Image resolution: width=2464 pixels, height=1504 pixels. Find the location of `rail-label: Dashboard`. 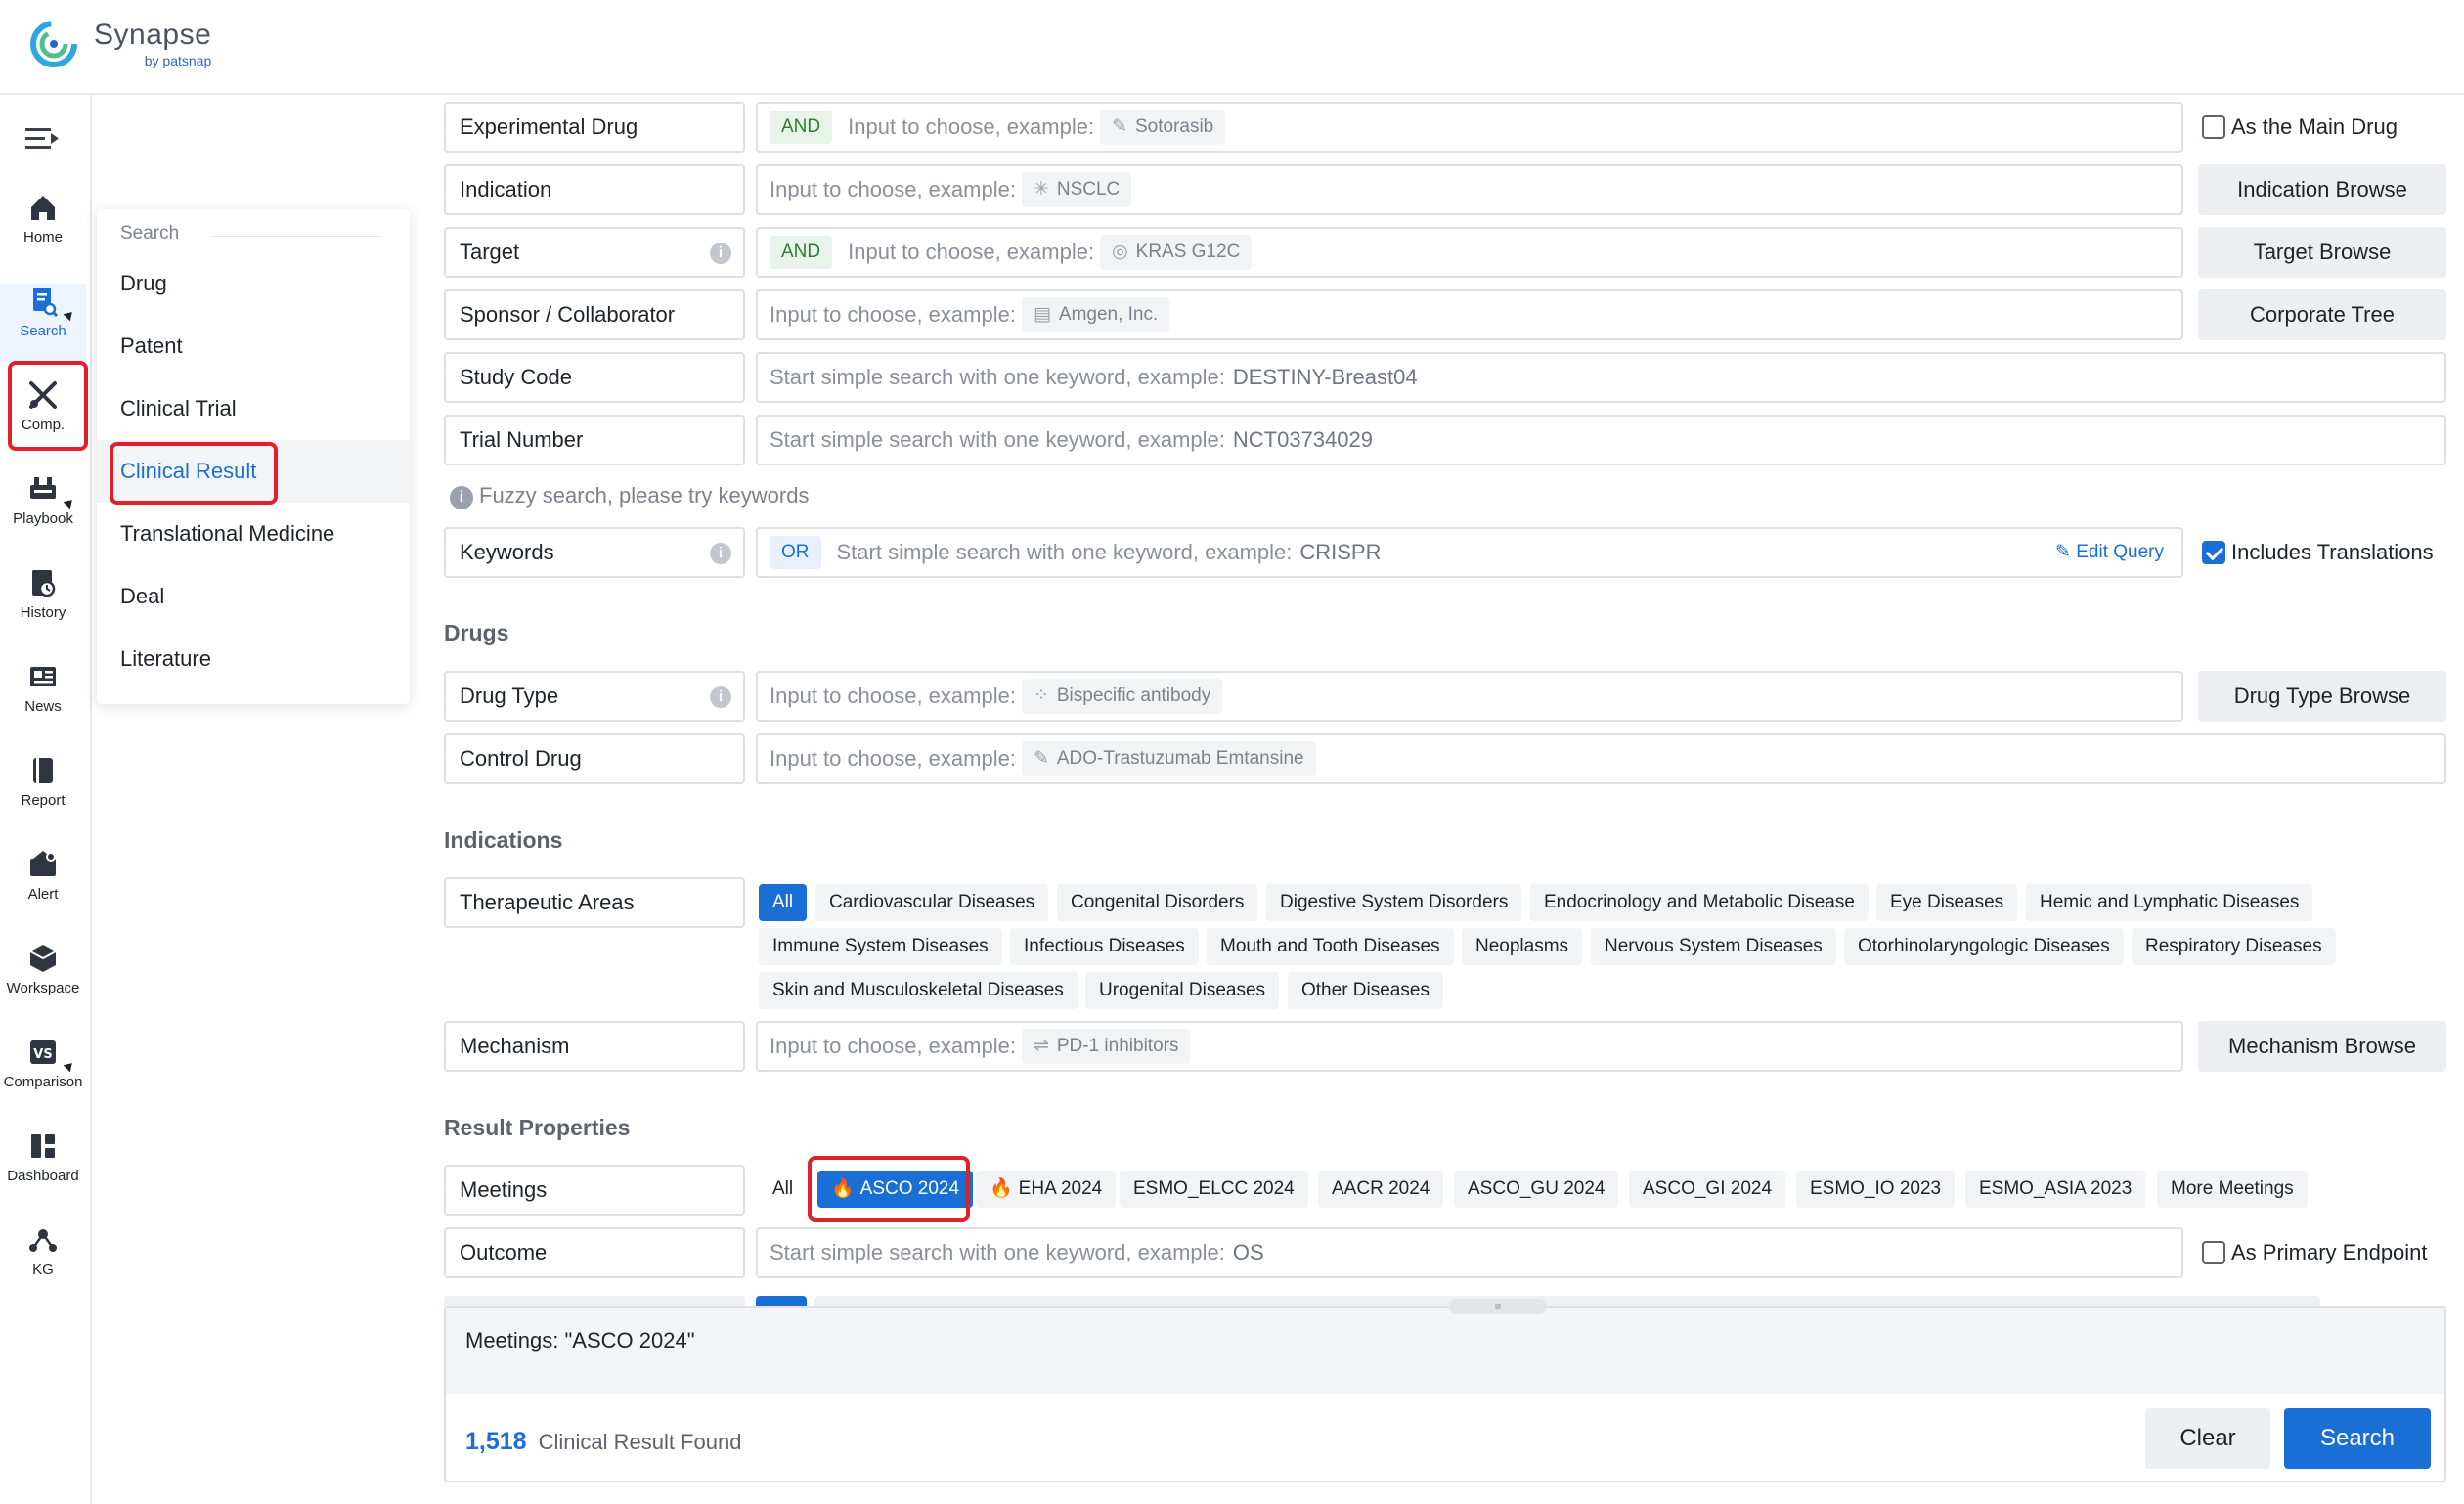

rail-label: Dashboard is located at coordinates (43, 1176).